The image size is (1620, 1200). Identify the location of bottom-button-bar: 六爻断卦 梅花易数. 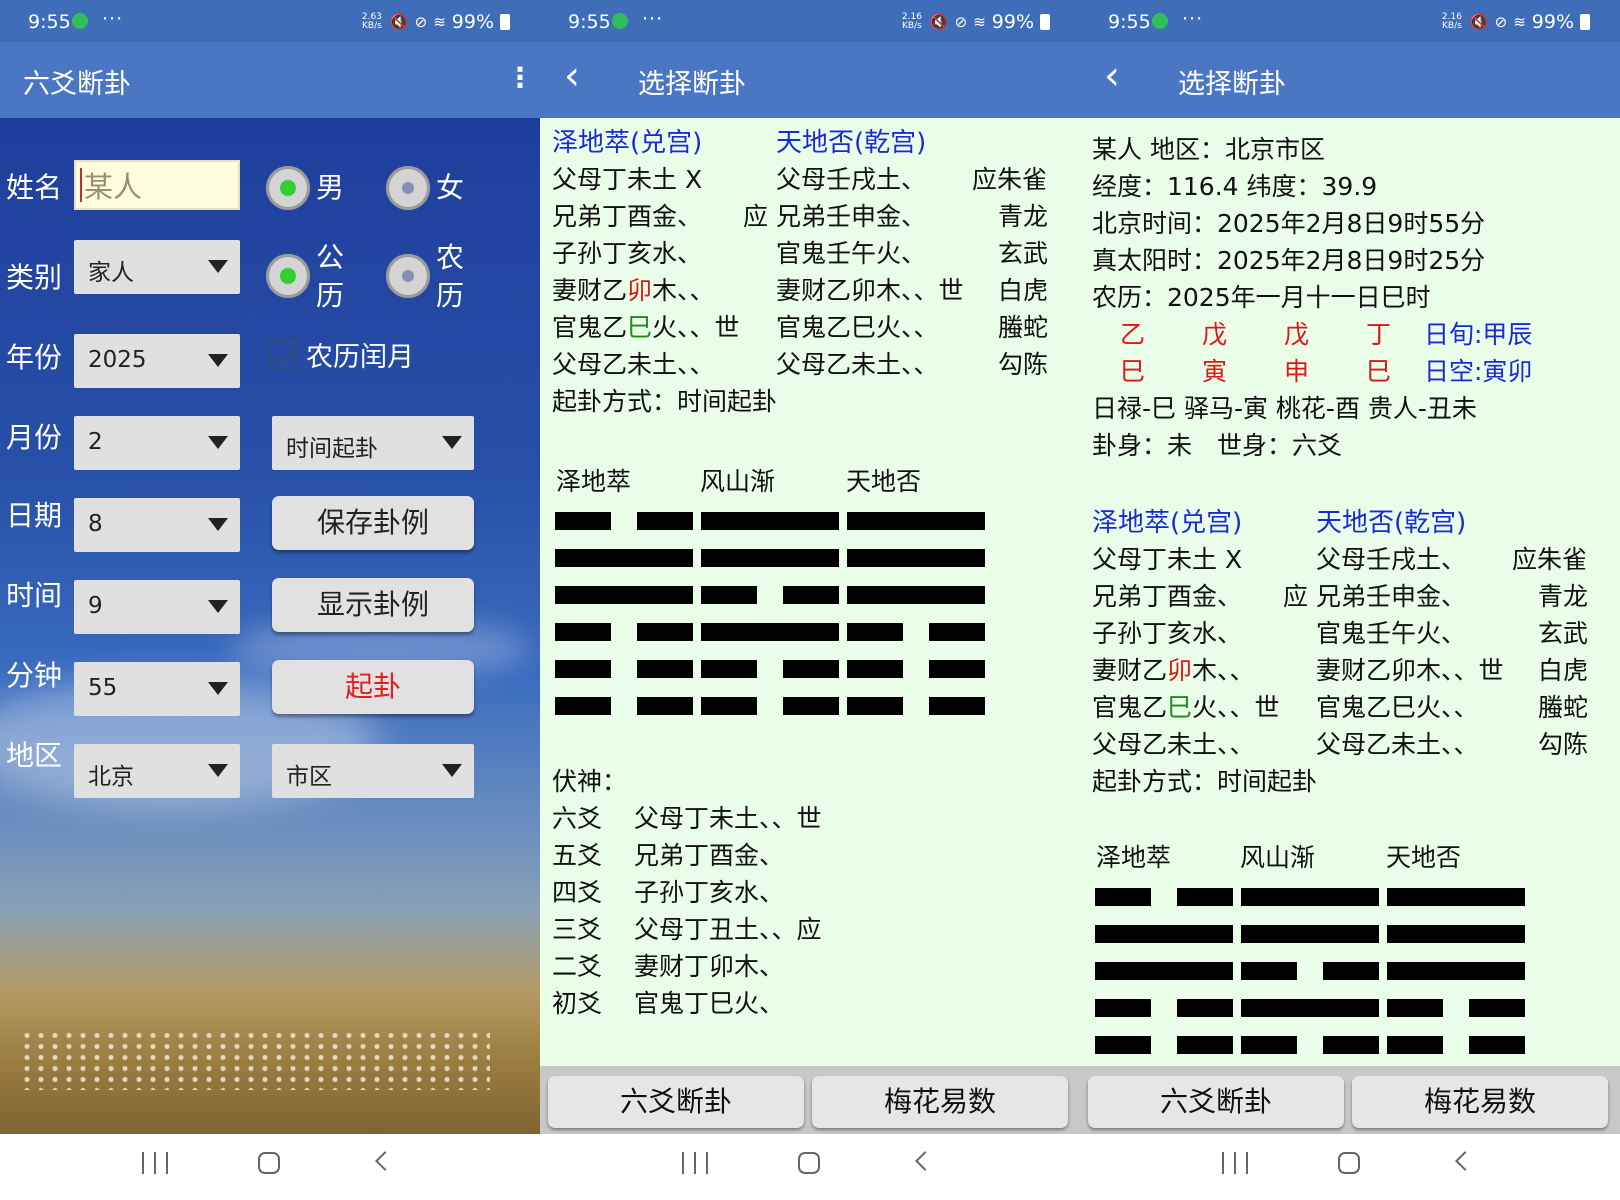
(1350, 1100).